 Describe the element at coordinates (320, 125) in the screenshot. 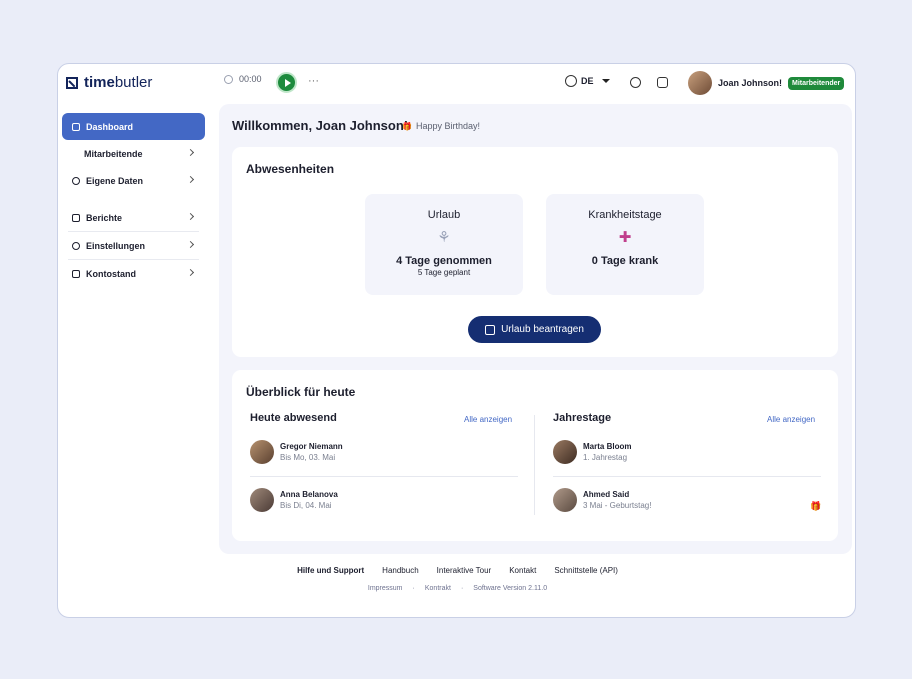

I see `page-title: Willkommen, Joan Johnson!` at that location.